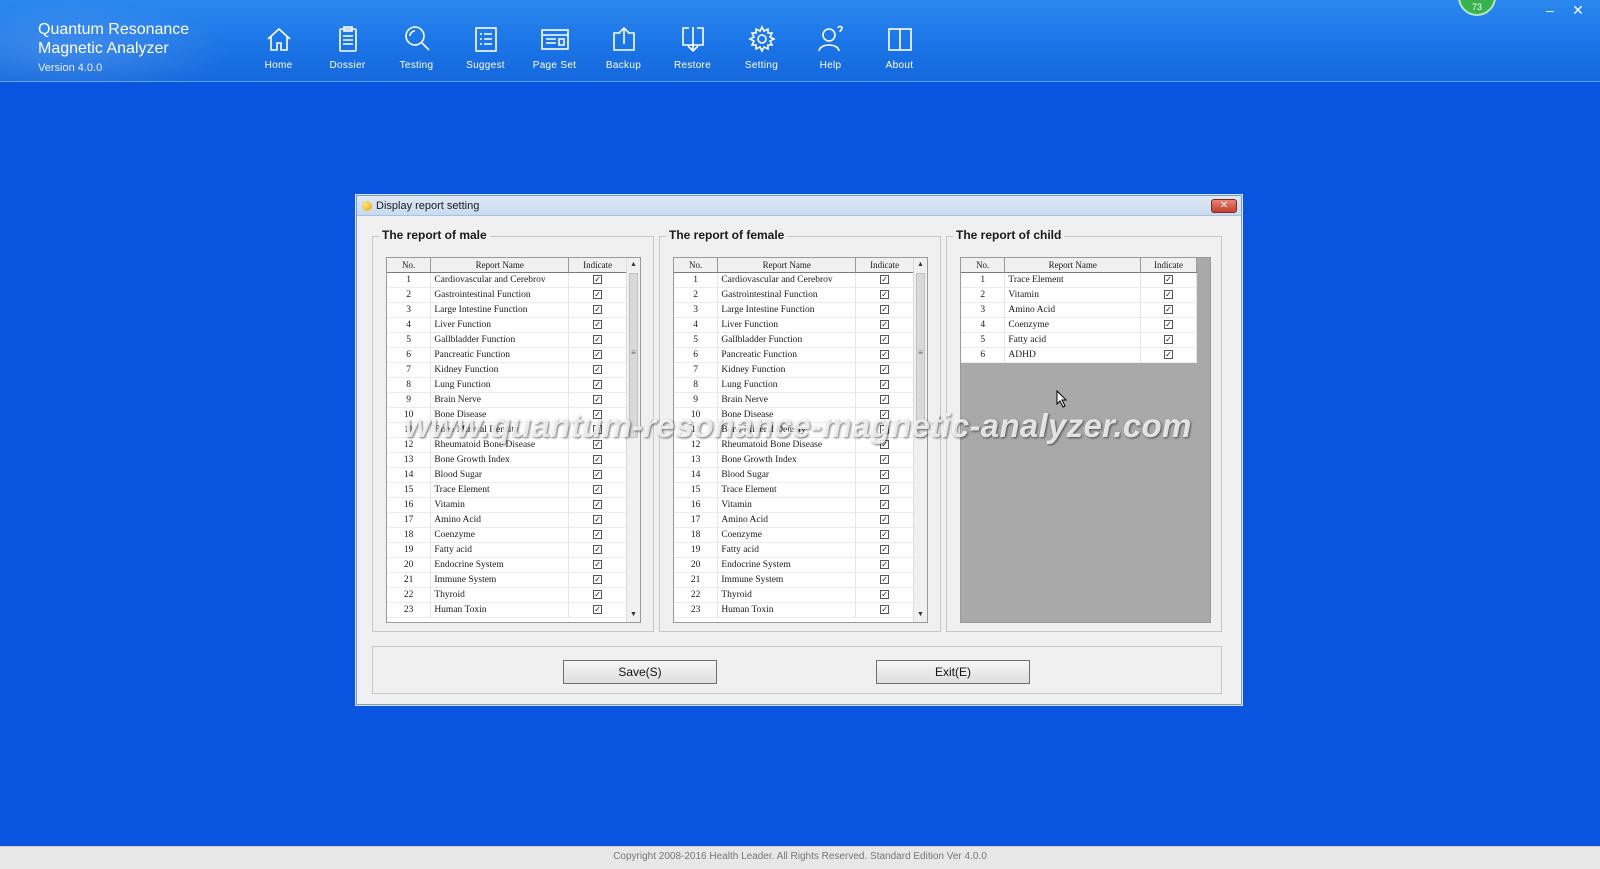  What do you see at coordinates (799, 206) in the screenshot?
I see `dialog-titlebar: Display report setting ✕` at bounding box center [799, 206].